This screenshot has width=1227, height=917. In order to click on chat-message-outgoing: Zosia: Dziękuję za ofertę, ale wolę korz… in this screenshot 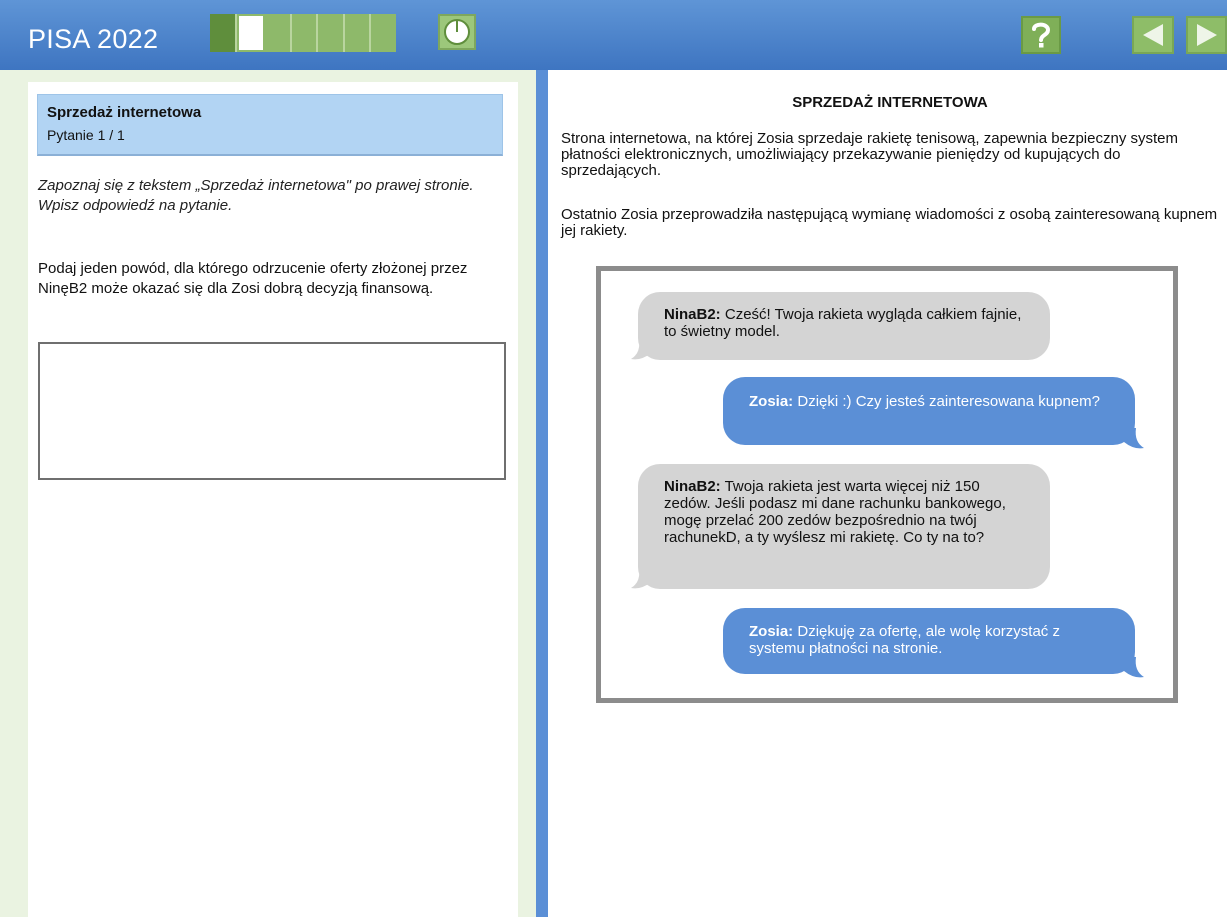, I will do `click(929, 641)`.